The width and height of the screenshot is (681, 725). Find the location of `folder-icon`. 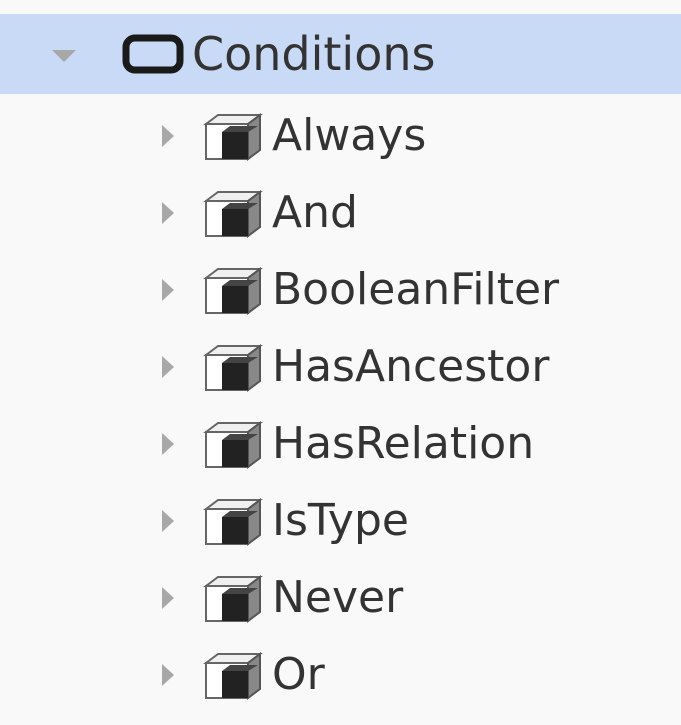

folder-icon is located at coordinates (153, 54).